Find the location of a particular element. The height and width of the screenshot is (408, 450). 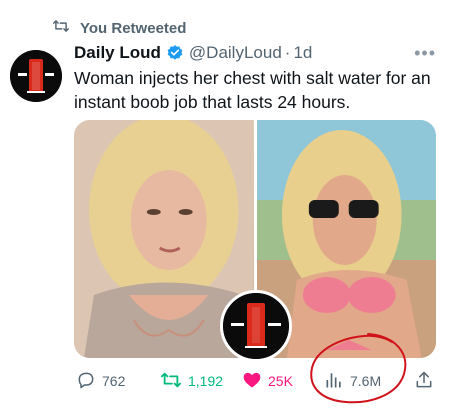

retweet-context: You Retweeted is located at coordinates (119, 28).